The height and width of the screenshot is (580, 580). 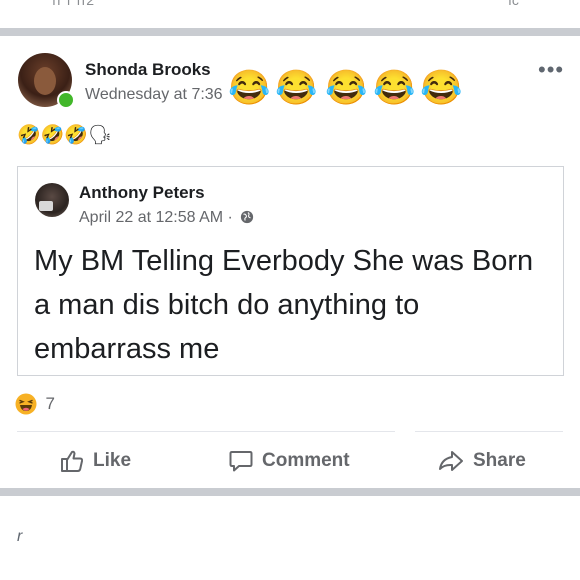 I want to click on feed-divider-top, so click(x=290, y=32).